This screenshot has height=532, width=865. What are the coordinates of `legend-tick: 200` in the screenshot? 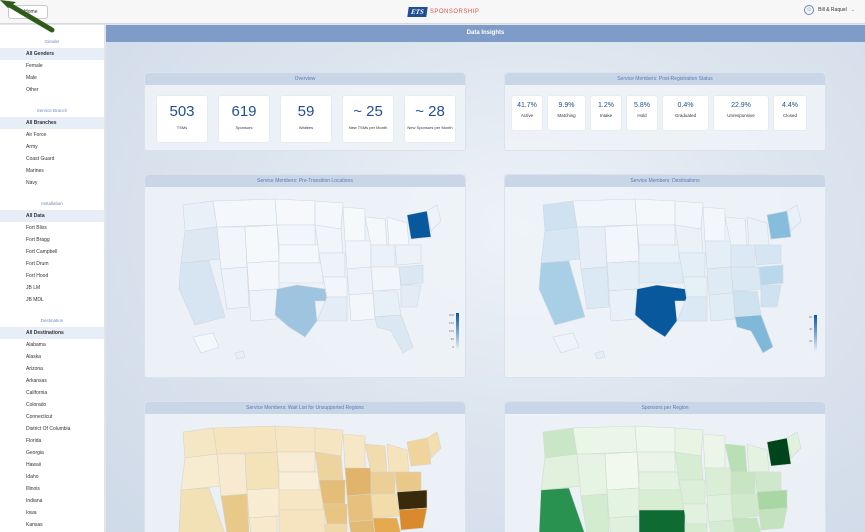 It's located at (452, 315).